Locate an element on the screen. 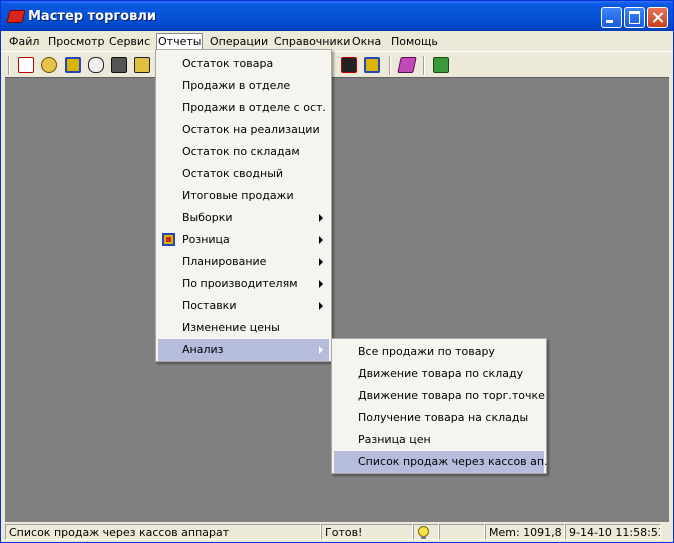  user-icon is located at coordinates (96, 65).